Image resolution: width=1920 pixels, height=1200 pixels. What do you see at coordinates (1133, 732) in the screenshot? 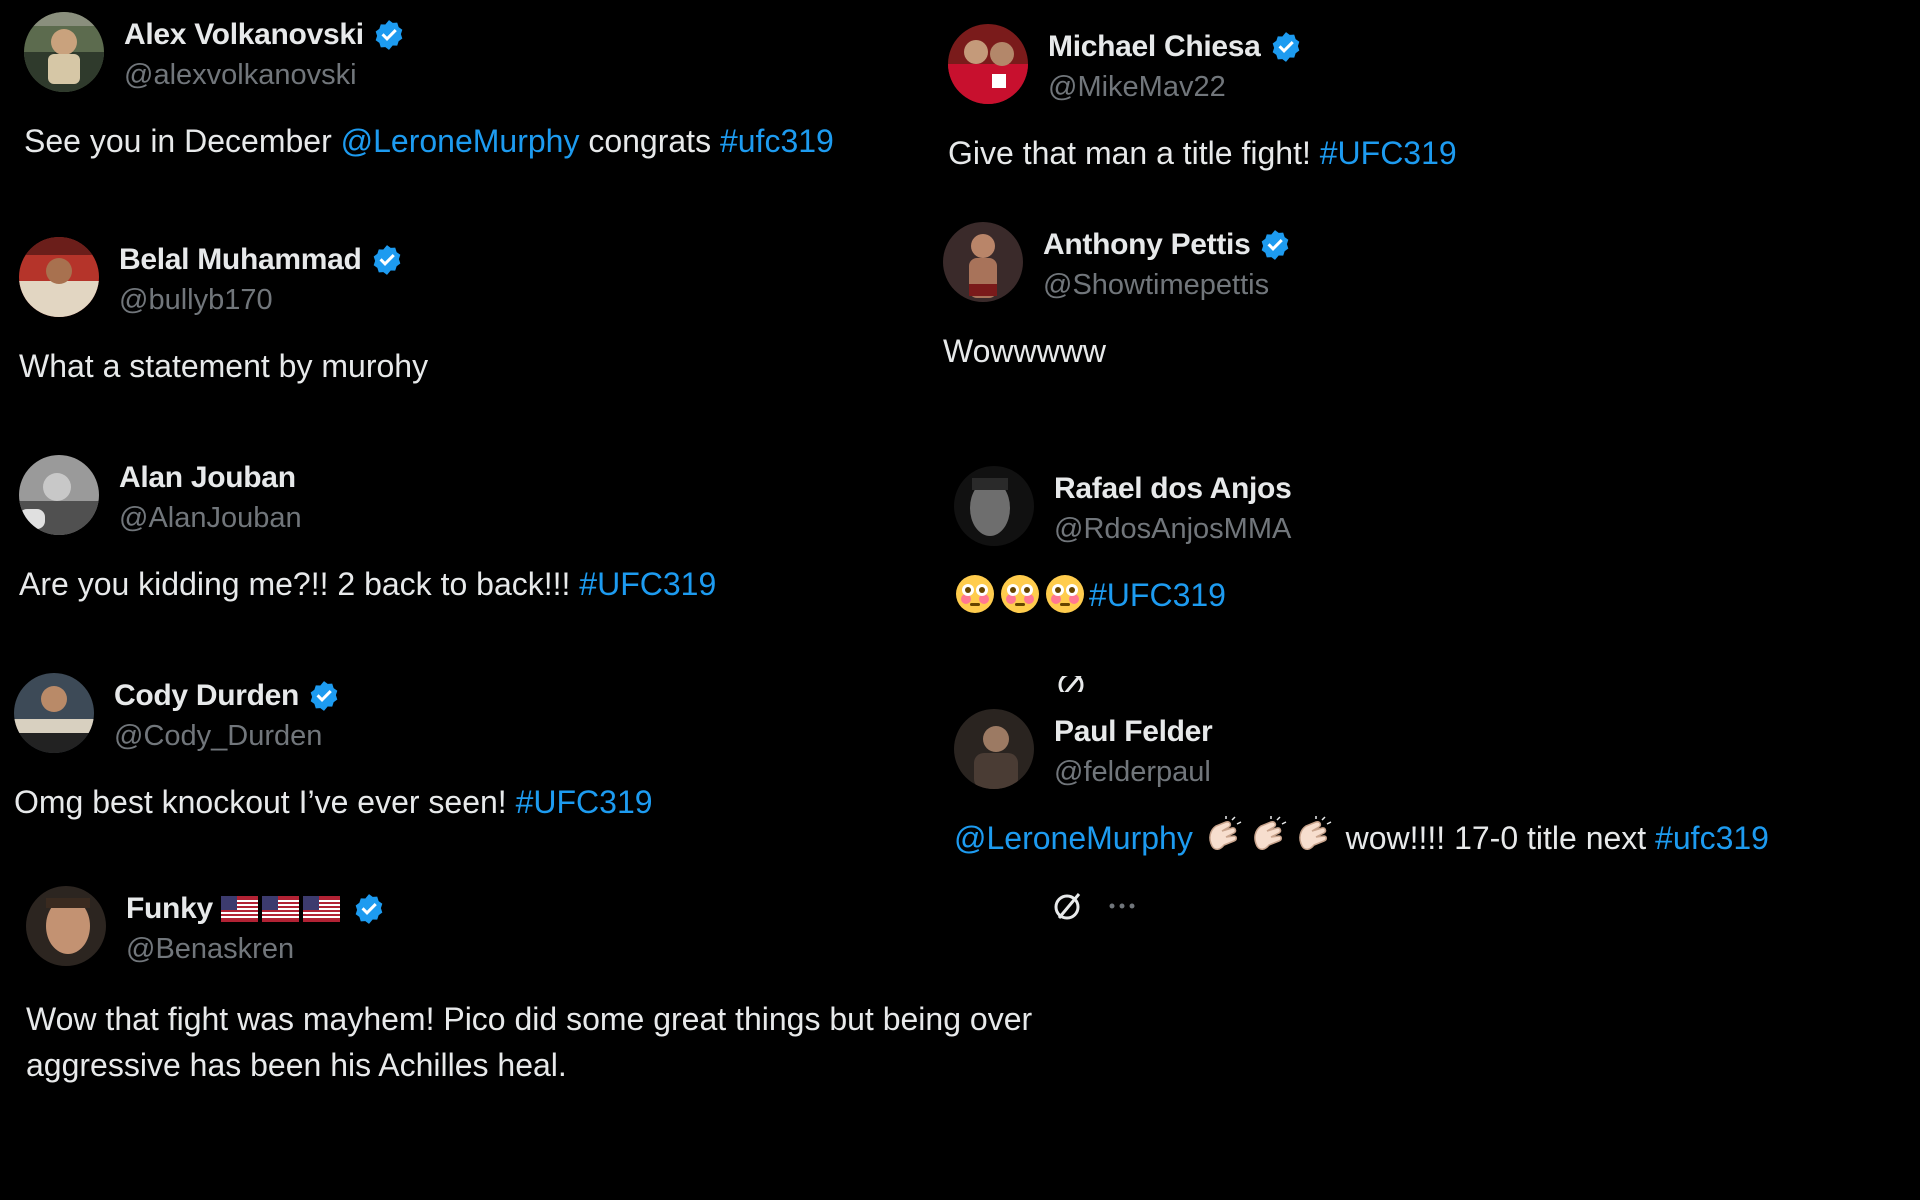
I see `display-name: Paul Felder` at bounding box center [1133, 732].